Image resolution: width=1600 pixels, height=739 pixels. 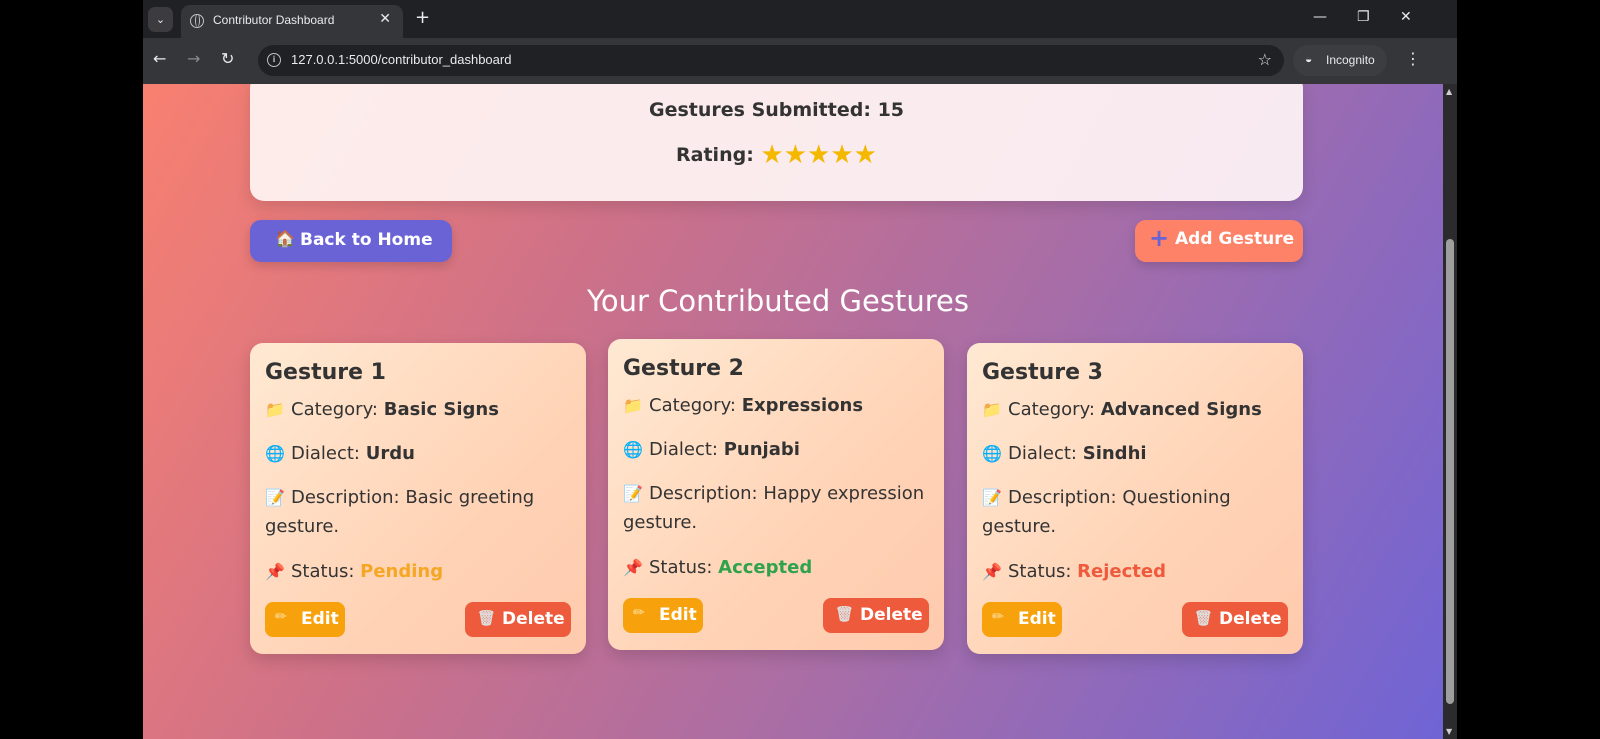 What do you see at coordinates (402, 571) in the screenshot?
I see `status-badge: Pending` at bounding box center [402, 571].